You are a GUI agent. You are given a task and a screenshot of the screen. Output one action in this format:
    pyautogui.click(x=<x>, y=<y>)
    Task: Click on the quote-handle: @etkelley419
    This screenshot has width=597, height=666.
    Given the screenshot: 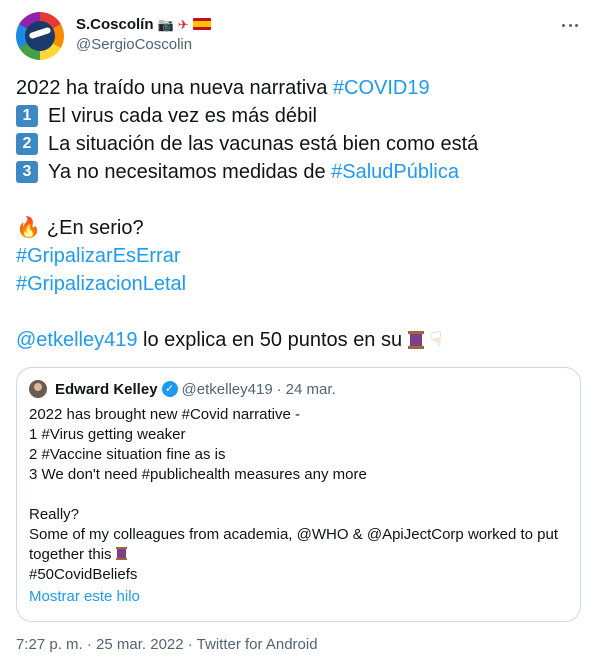 What is the action you would take?
    pyautogui.click(x=227, y=389)
    